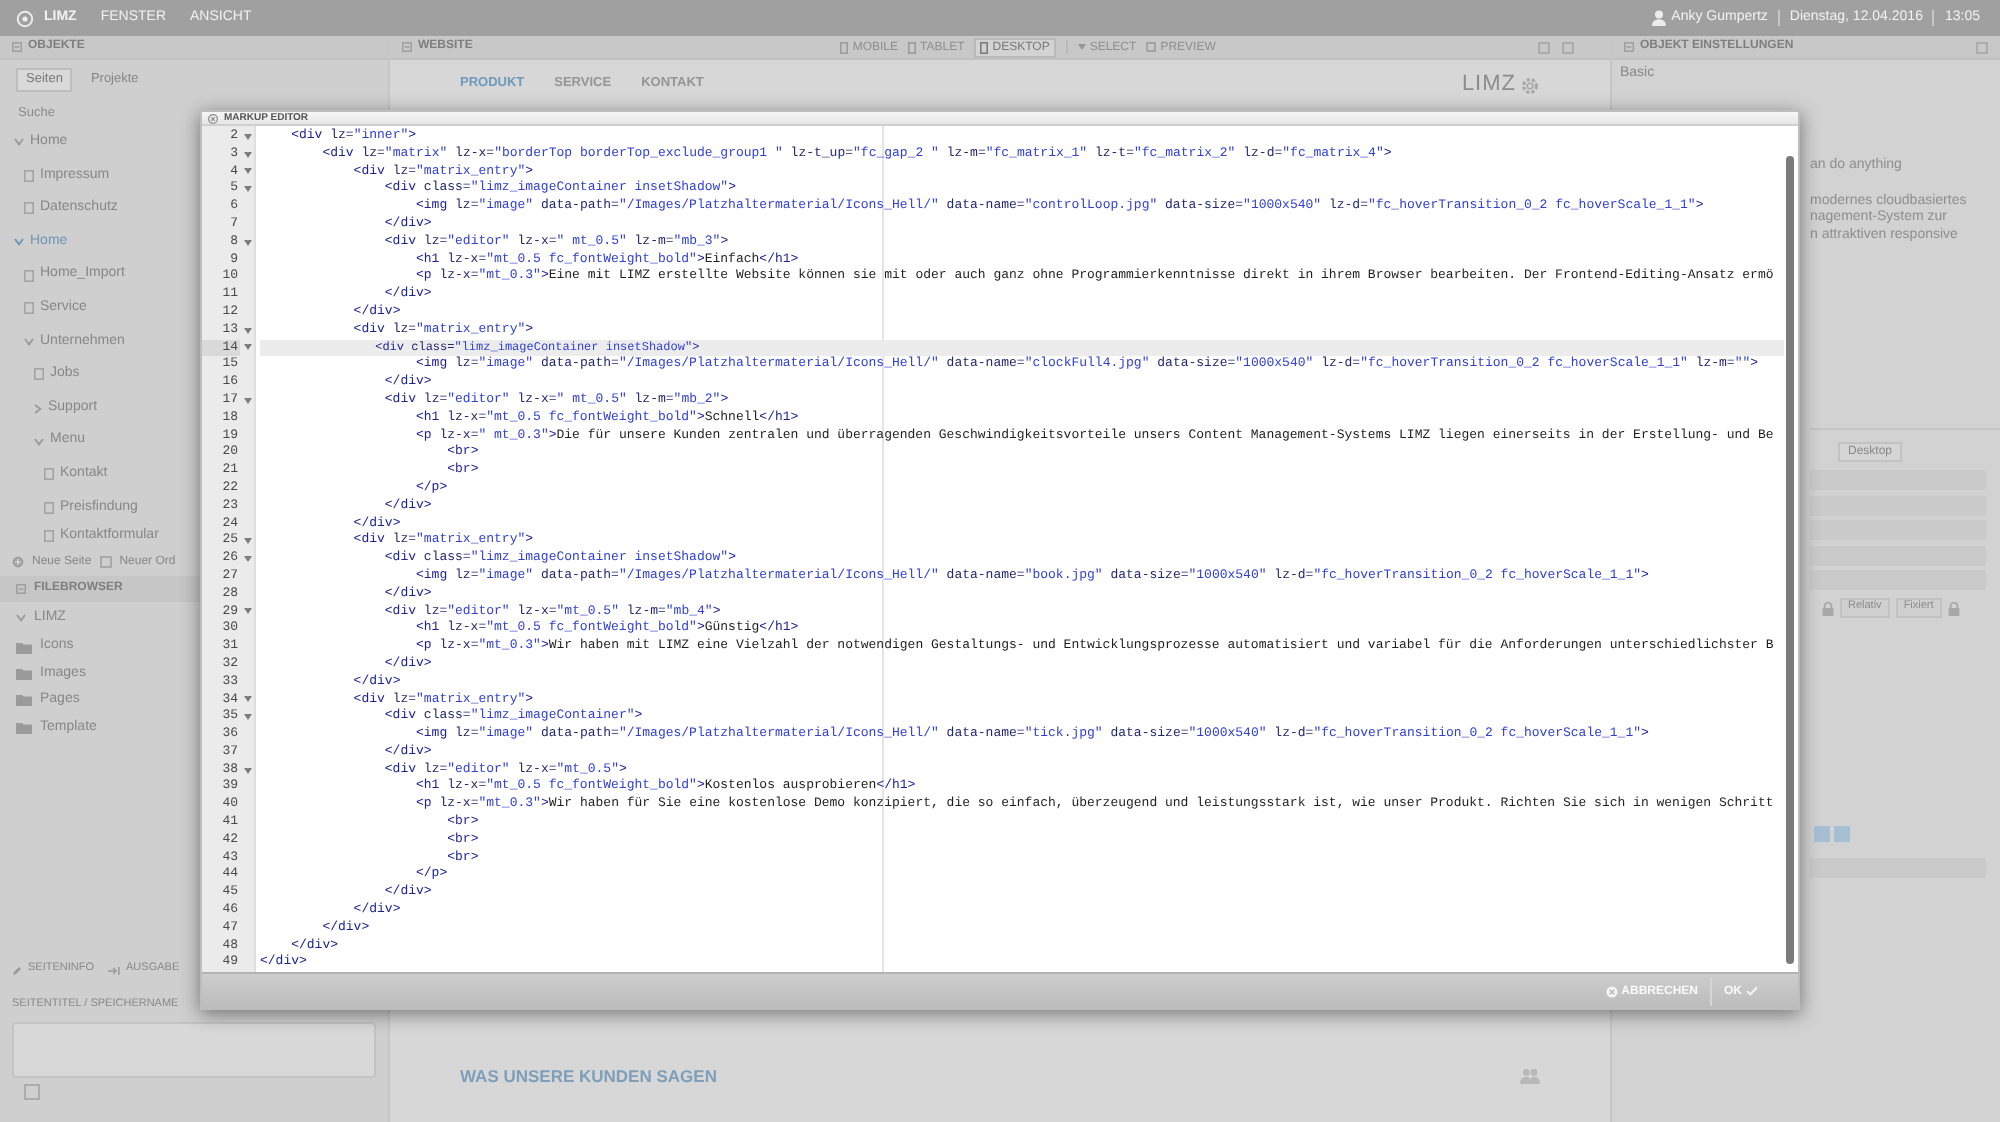  Describe the element at coordinates (25, 18) in the screenshot. I see `logo-icon` at that location.